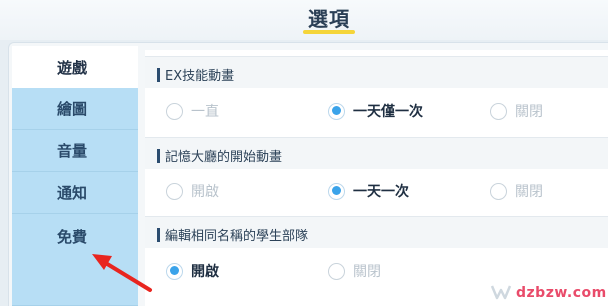 This screenshot has width=608, height=306. What do you see at coordinates (71, 193) in the screenshot?
I see `sidebar-item-label: 通知` at bounding box center [71, 193].